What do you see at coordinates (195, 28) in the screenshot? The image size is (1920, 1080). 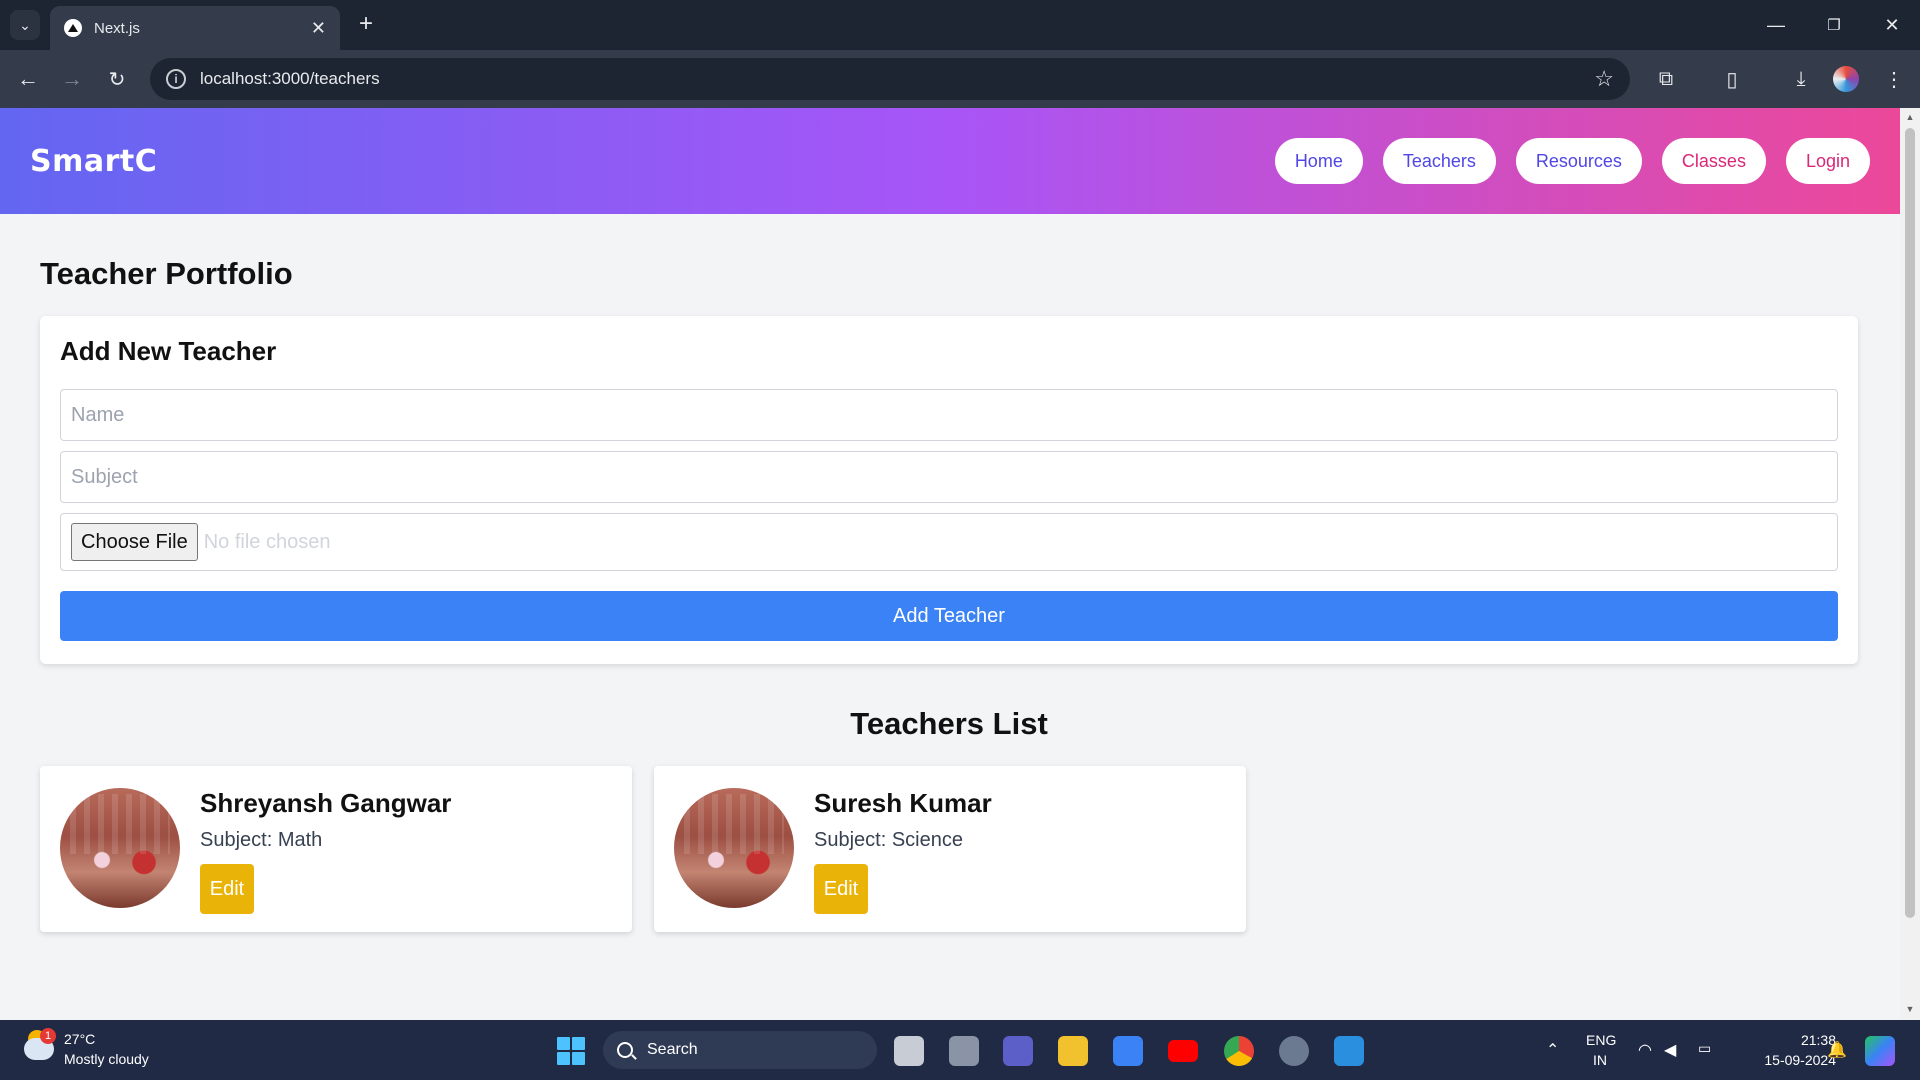 I see `browser-tab: Next.js ✕` at bounding box center [195, 28].